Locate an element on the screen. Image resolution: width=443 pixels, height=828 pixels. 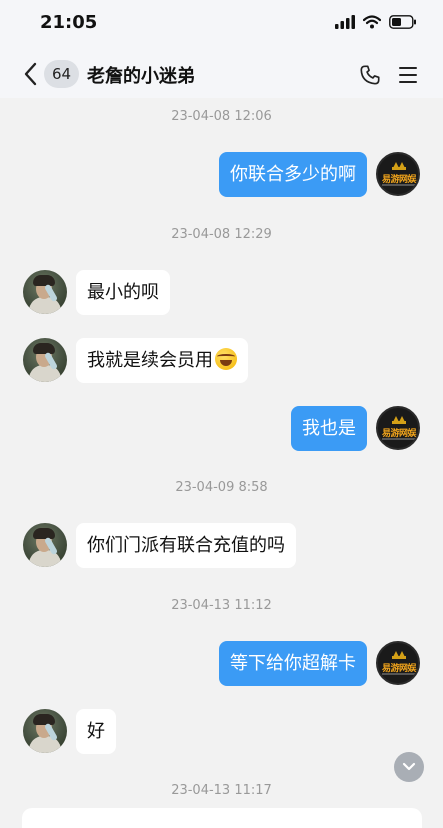
message-input-area is located at coordinates (222, 818).